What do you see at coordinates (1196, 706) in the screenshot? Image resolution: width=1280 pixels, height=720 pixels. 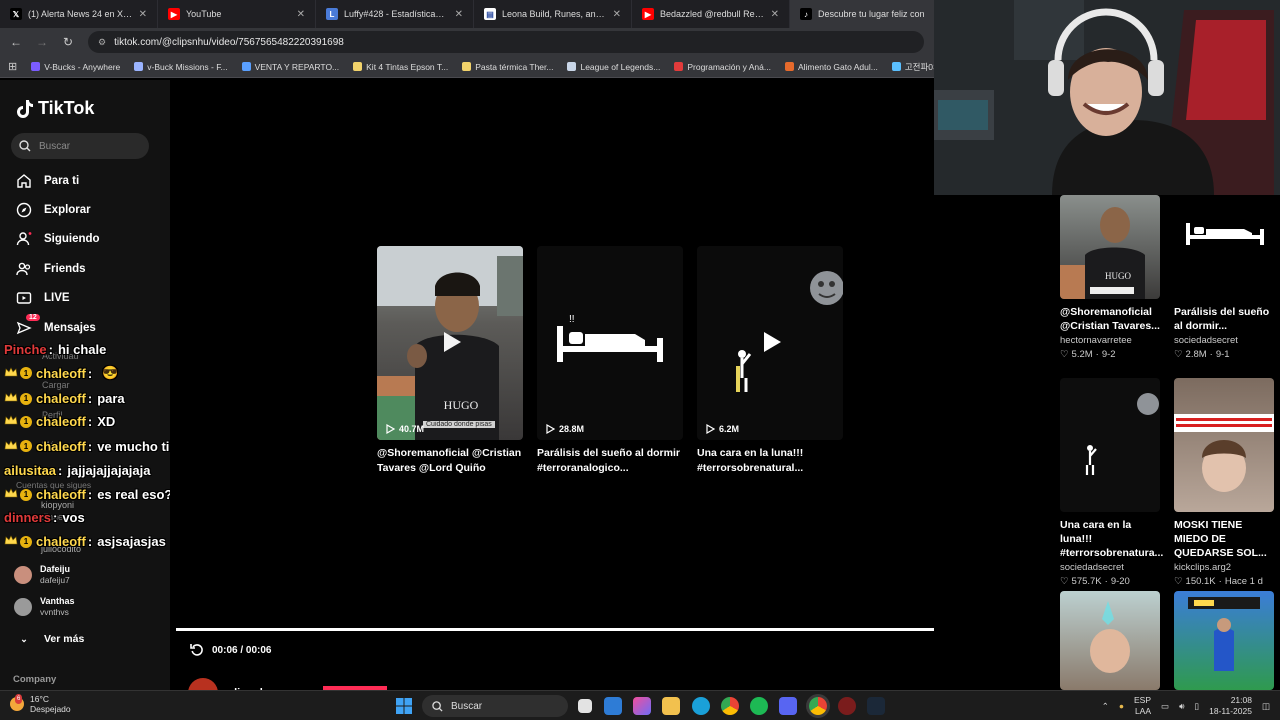 I see `battery-icon: ▯` at bounding box center [1196, 706].